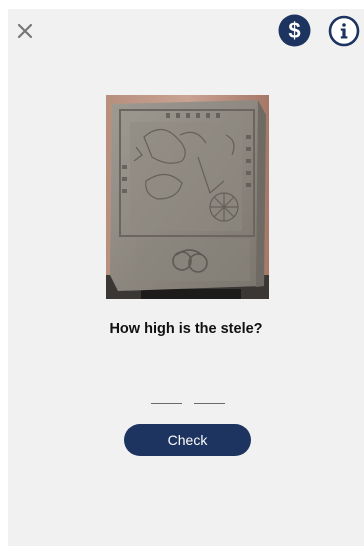 This screenshot has width=364, height=546. I want to click on question-text: How high is the stele?, so click(186, 329).